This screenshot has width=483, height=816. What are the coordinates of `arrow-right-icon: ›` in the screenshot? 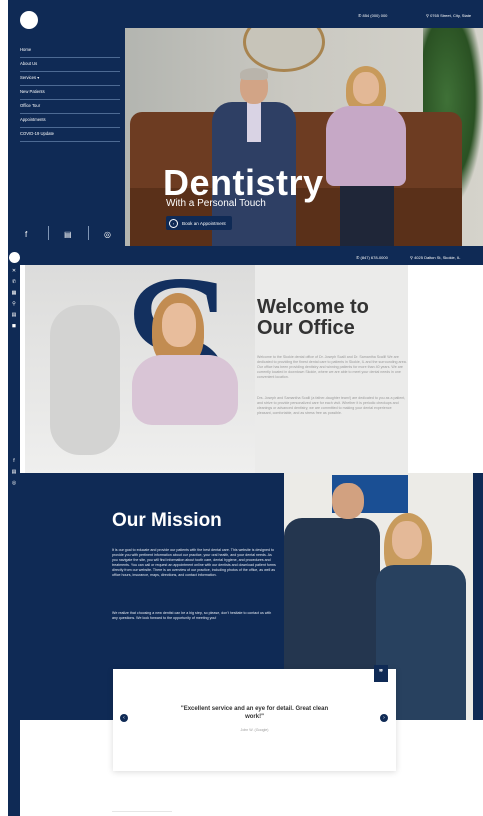 It's located at (173, 223).